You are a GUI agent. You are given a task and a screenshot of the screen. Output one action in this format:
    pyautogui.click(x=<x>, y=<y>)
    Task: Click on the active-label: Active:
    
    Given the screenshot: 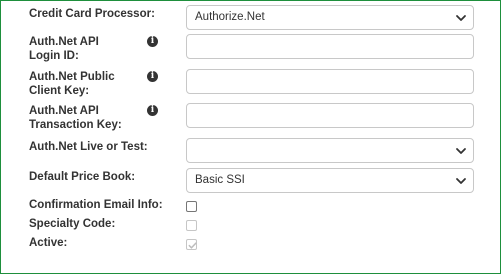 What is the action you would take?
    pyautogui.click(x=48, y=243)
    